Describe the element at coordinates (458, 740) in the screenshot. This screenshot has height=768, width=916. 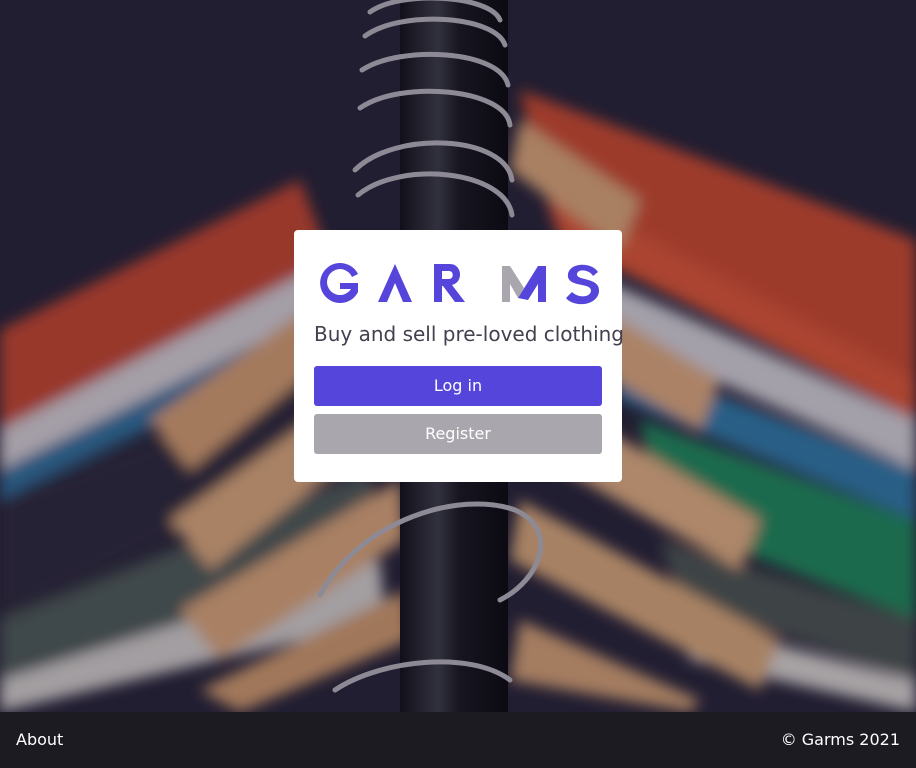
I see `footer: About © Garms 2021` at that location.